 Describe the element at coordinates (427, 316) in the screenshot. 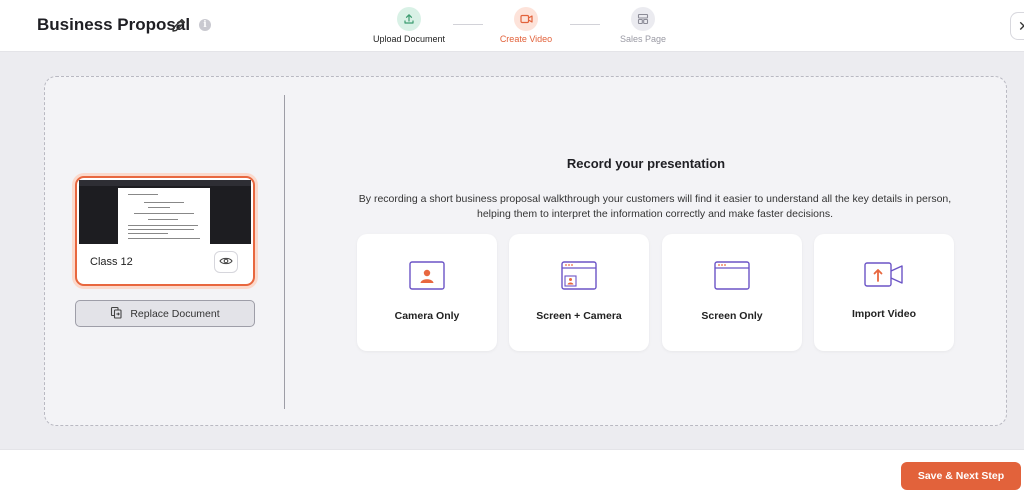

I see `option-label: Camera Only` at that location.